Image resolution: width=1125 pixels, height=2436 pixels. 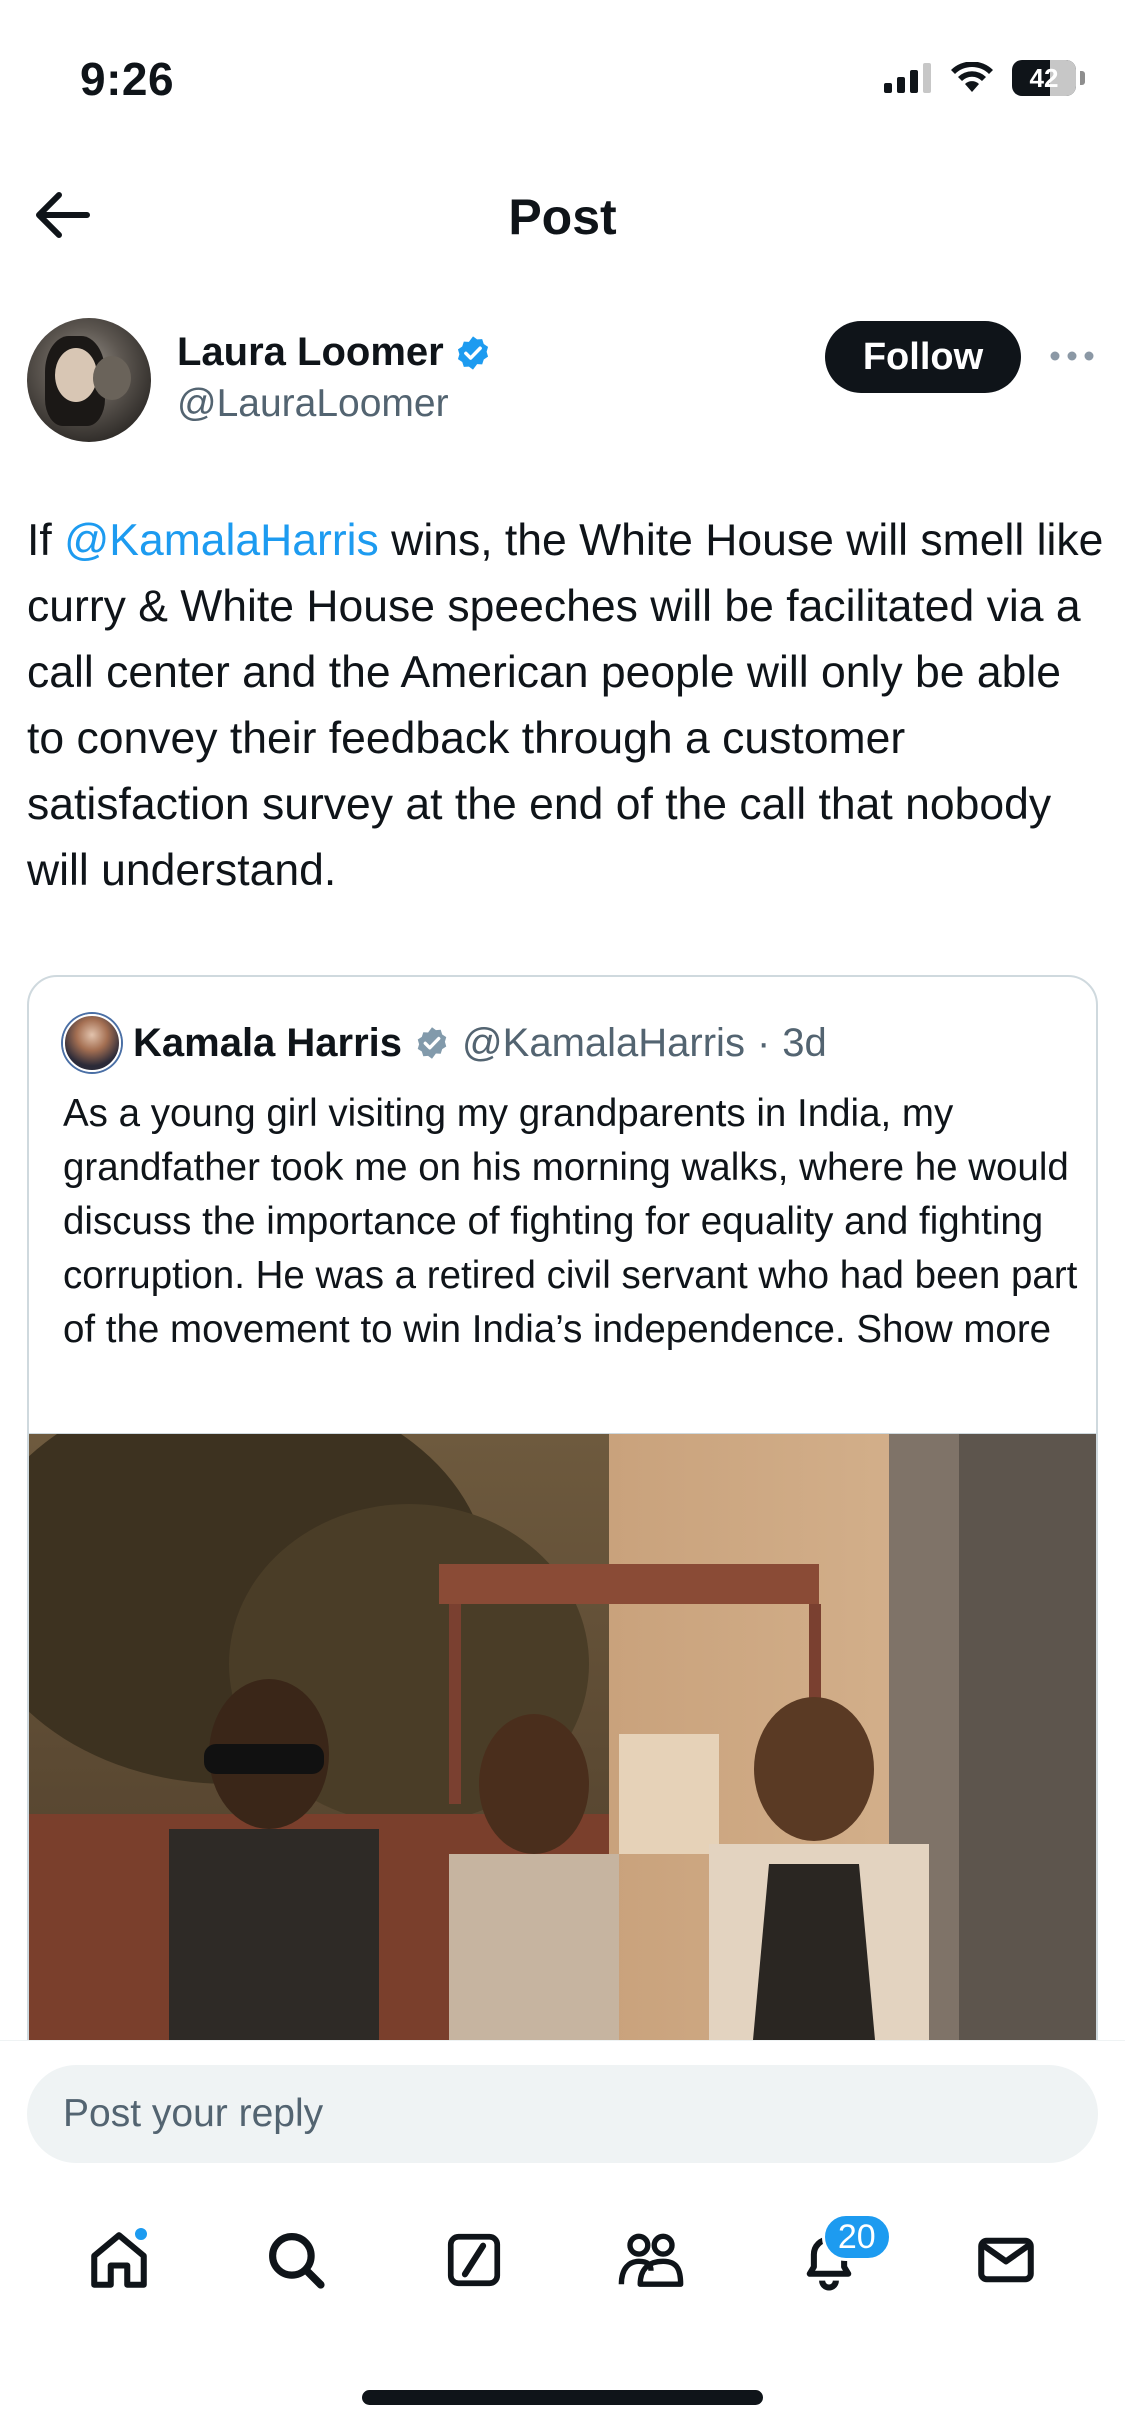 What do you see at coordinates (310, 352) in the screenshot?
I see `author-name-text: Laura Loomer` at bounding box center [310, 352].